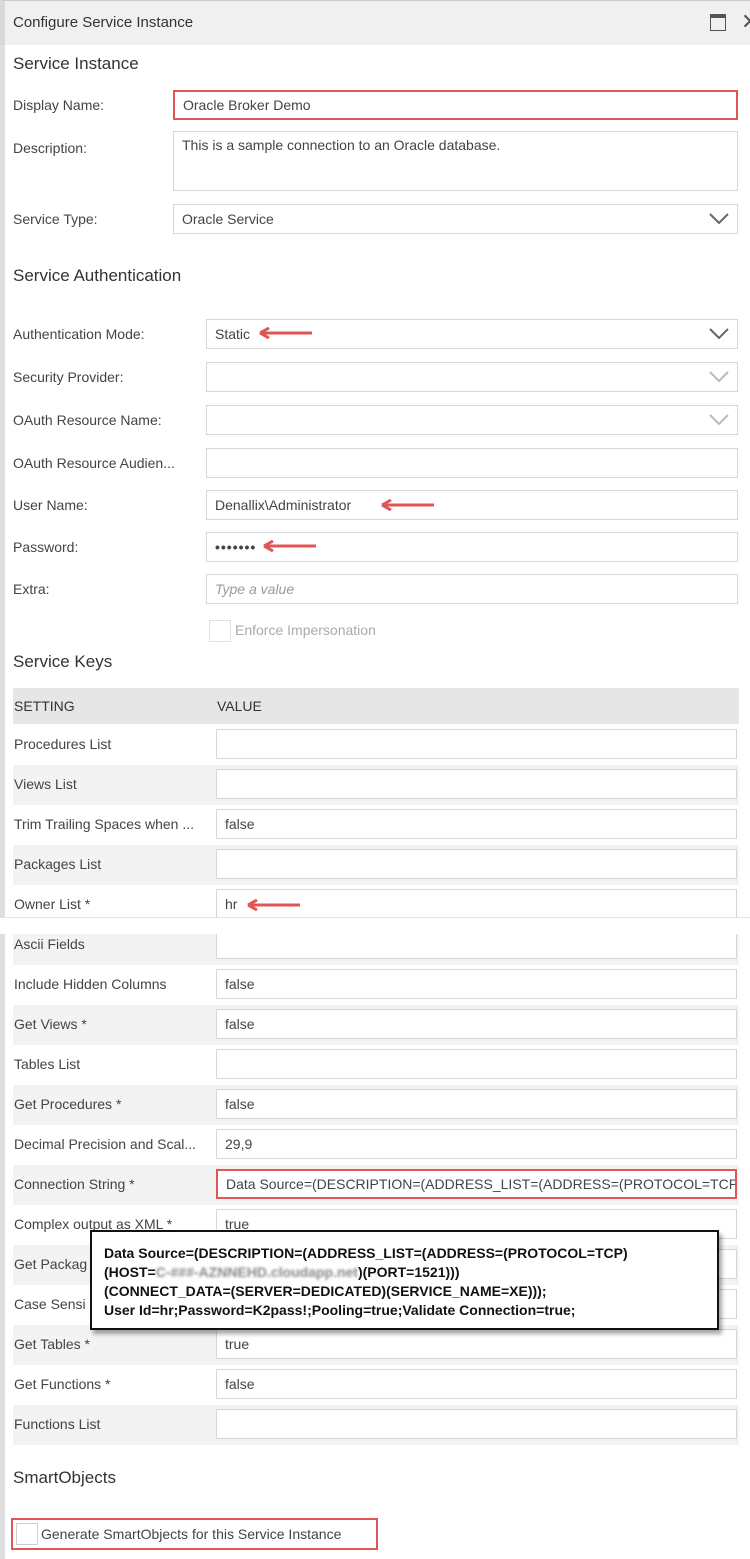 This screenshot has height=1559, width=750. Describe the element at coordinates (256, 1272) in the screenshot. I see `callout-host-blurred: C-###-AZNNEHD.cloudapp.net` at that location.